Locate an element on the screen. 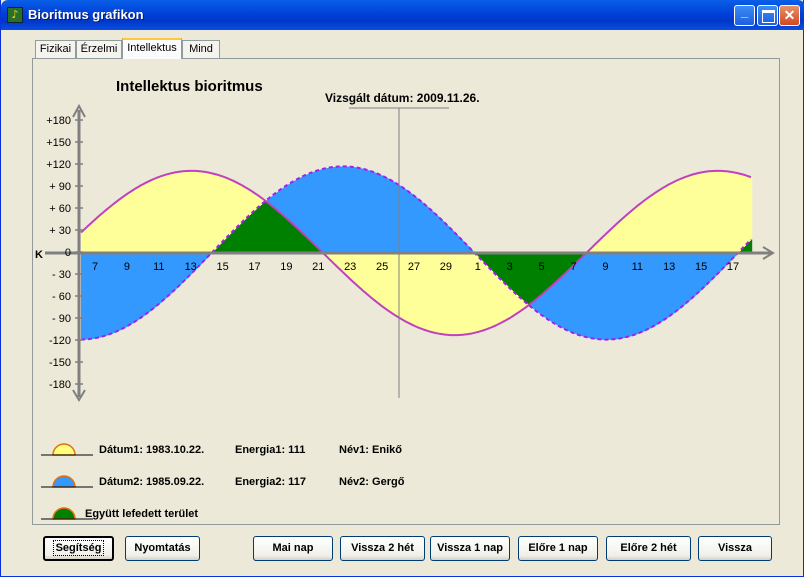 Image resolution: width=804 pixels, height=577 pixels. x-tick-label: 23 is located at coordinates (350, 267).